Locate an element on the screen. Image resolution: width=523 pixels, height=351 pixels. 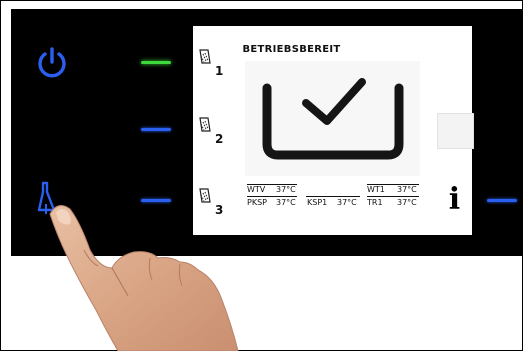
shower-1-led is located at coordinates (156, 62).